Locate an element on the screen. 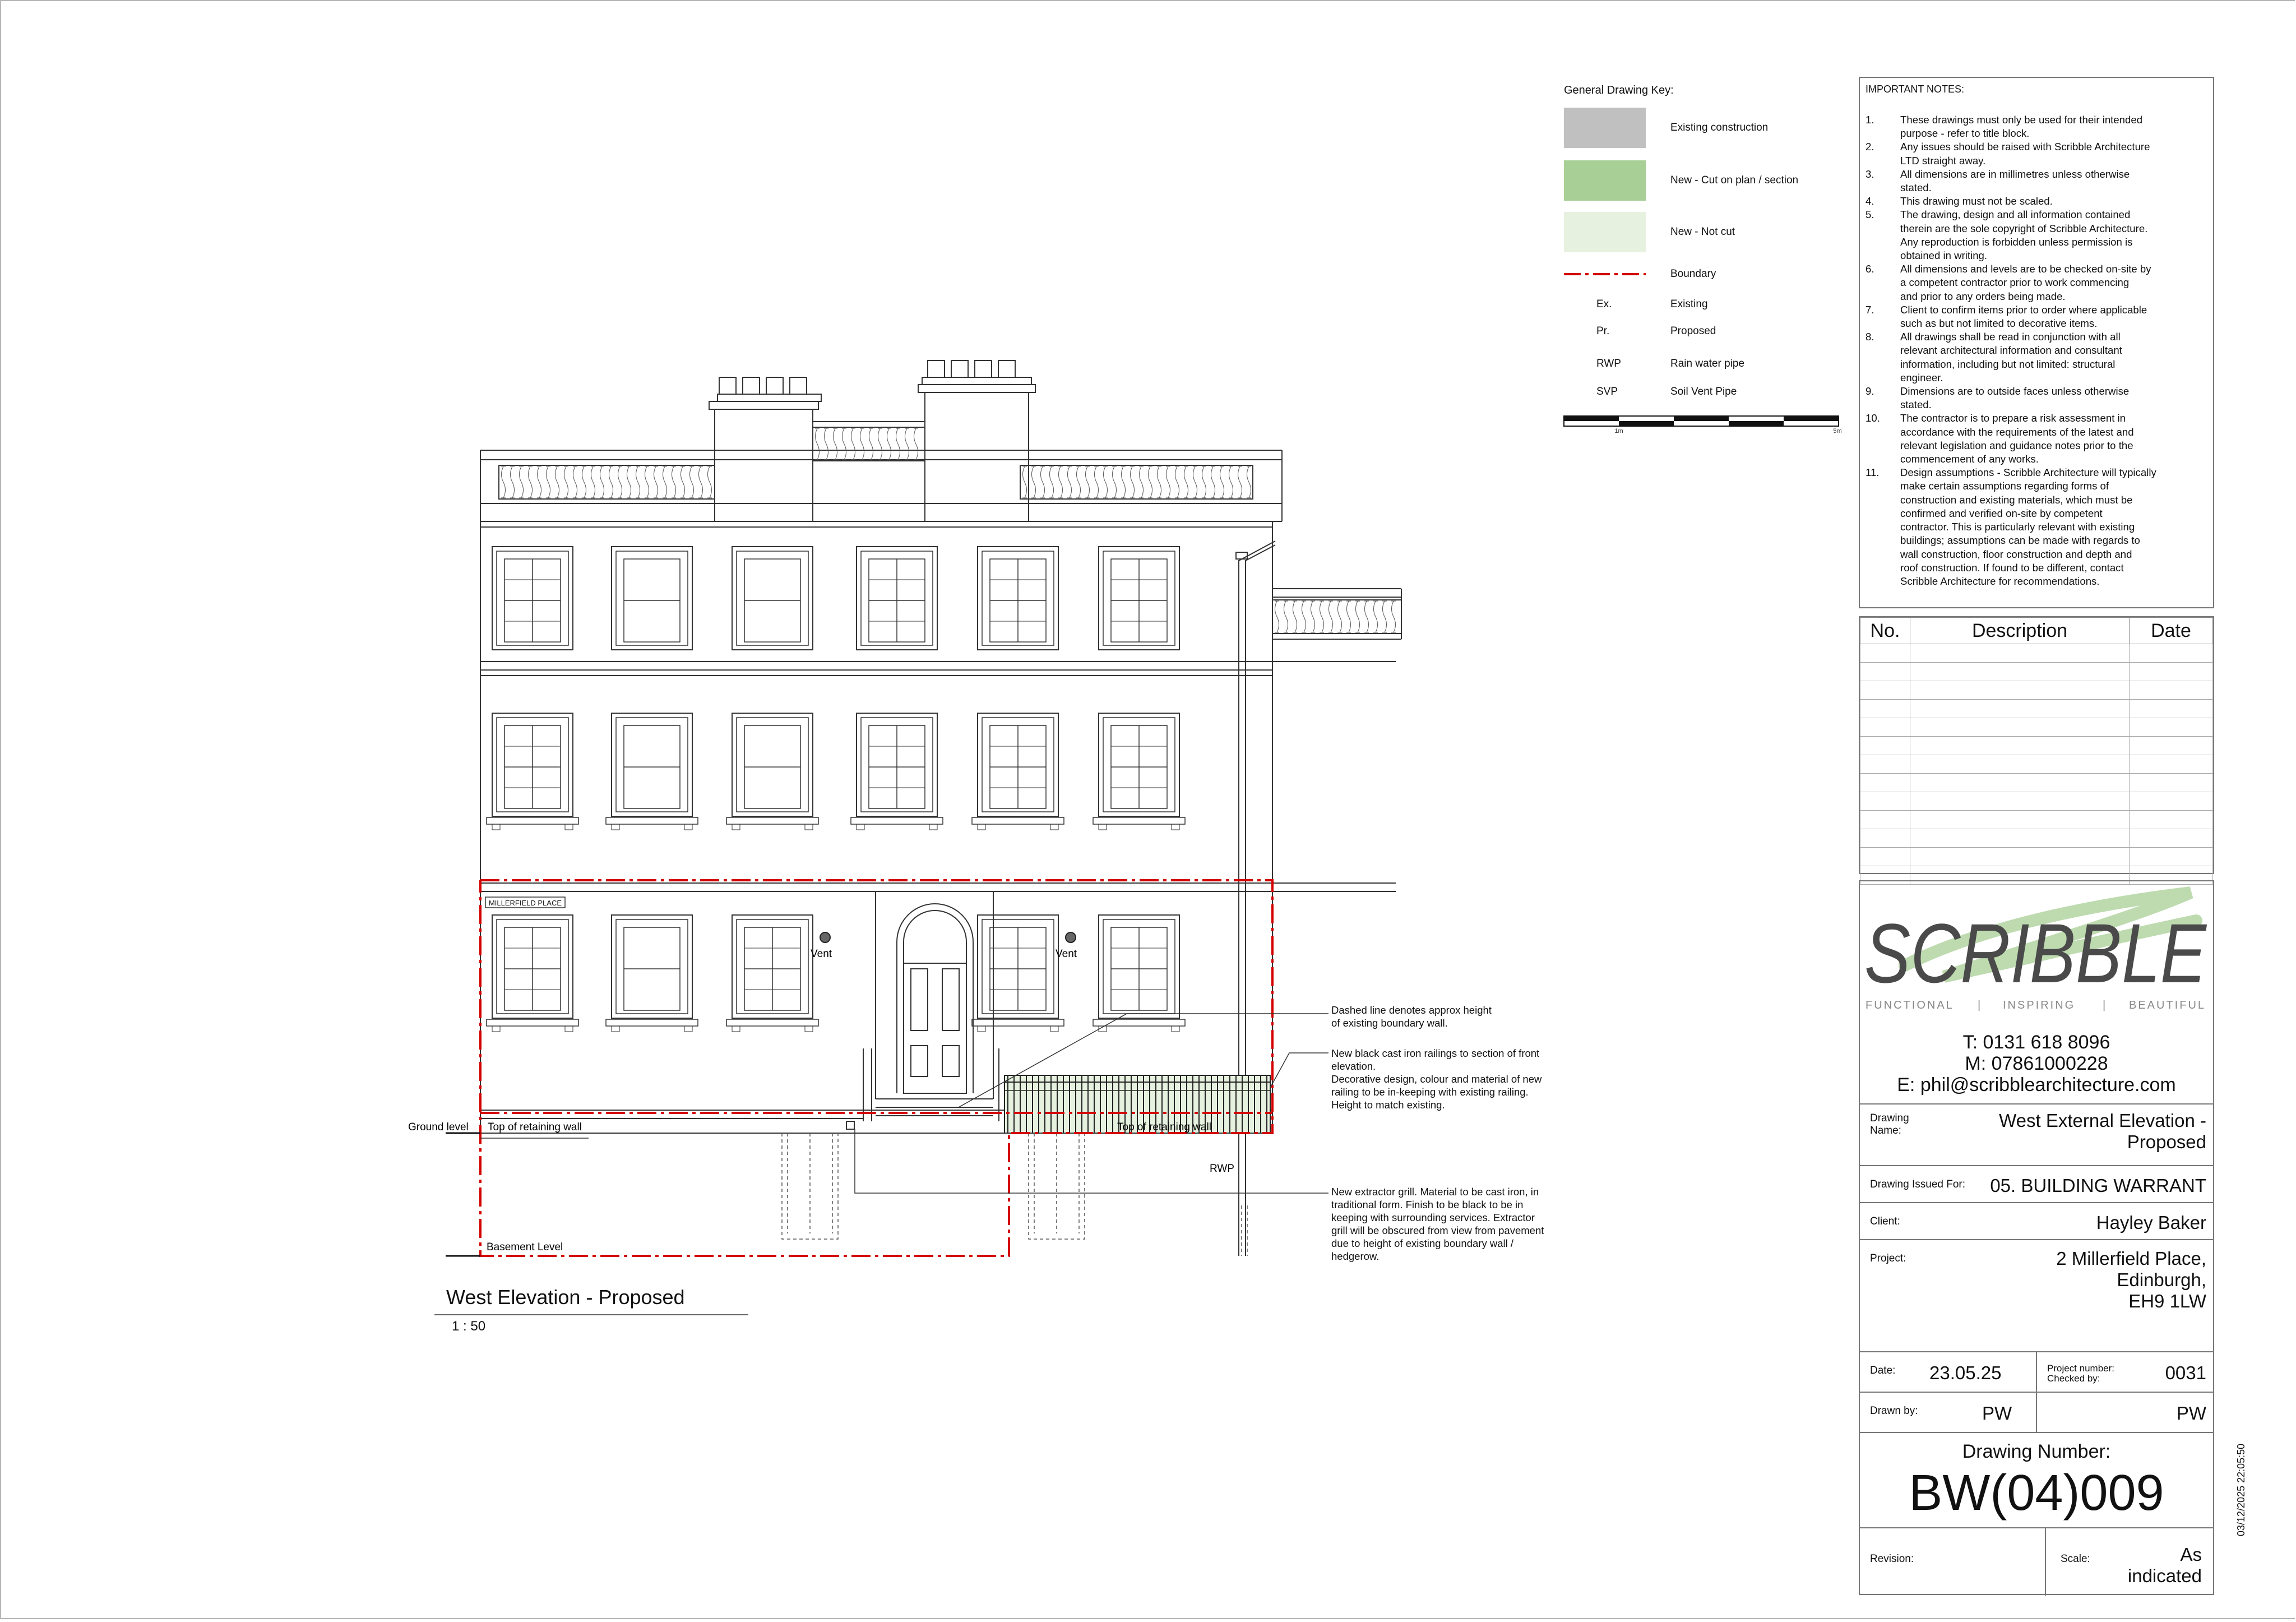 This screenshot has height=1622, width=2296. top-retaining-wall-right-label: Top of retaining wall is located at coordinates (1164, 1127).